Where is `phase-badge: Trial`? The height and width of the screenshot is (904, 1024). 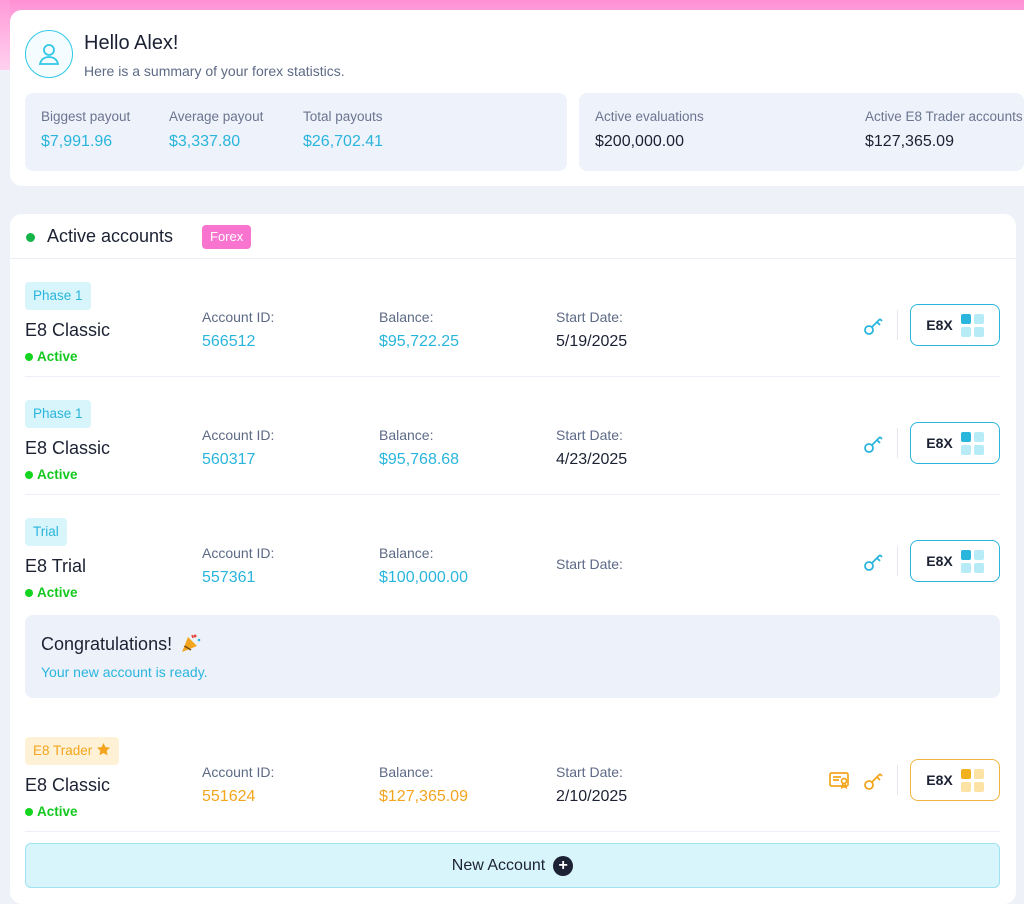 phase-badge: Trial is located at coordinates (46, 532).